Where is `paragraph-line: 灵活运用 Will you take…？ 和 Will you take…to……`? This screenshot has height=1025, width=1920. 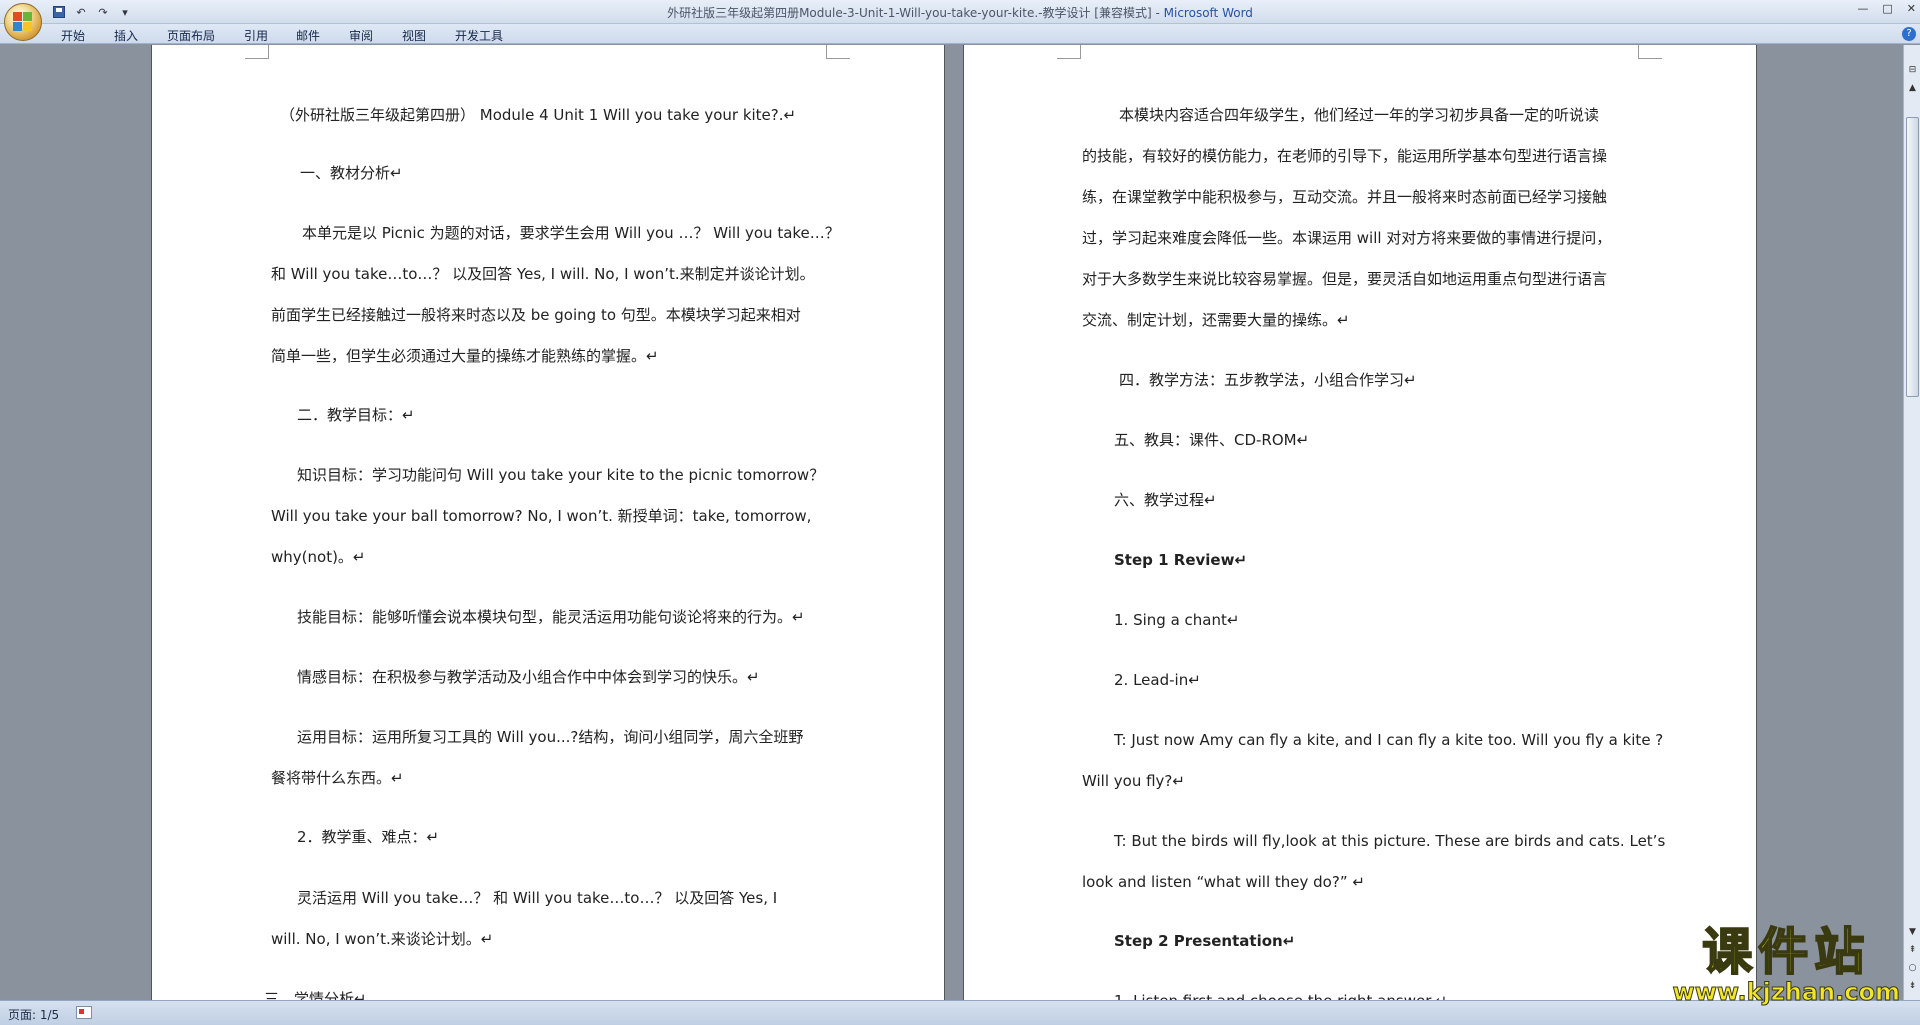
paragraph-line: 灵活运用 Will you take…？ 和 Will you take…to…… is located at coordinates (537, 898).